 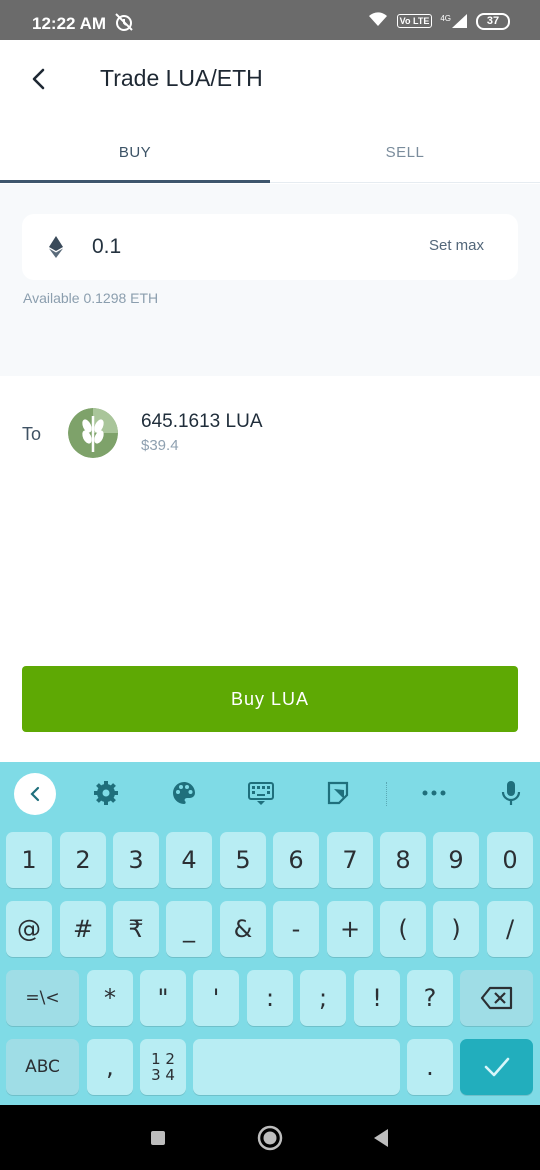 I want to click on keyboard-toolbar, so click(x=270, y=793).